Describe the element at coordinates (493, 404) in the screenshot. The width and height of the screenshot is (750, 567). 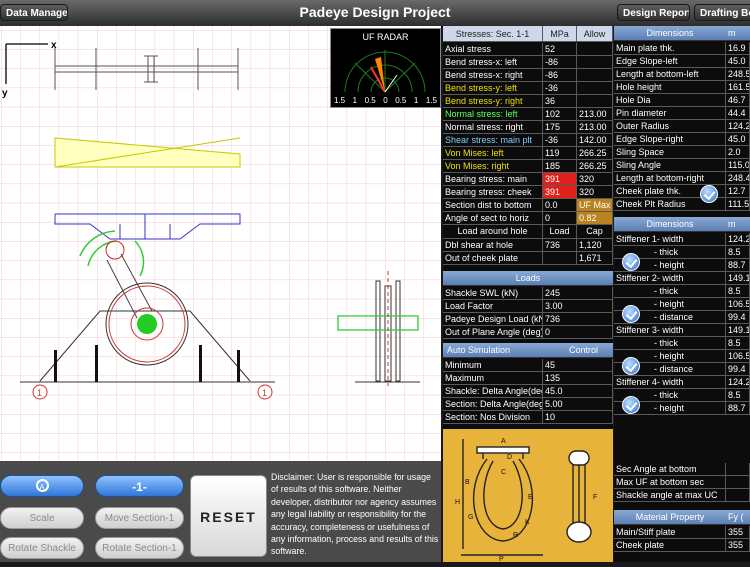
I see `auto-label: Section: Delta Angle(deg)` at that location.